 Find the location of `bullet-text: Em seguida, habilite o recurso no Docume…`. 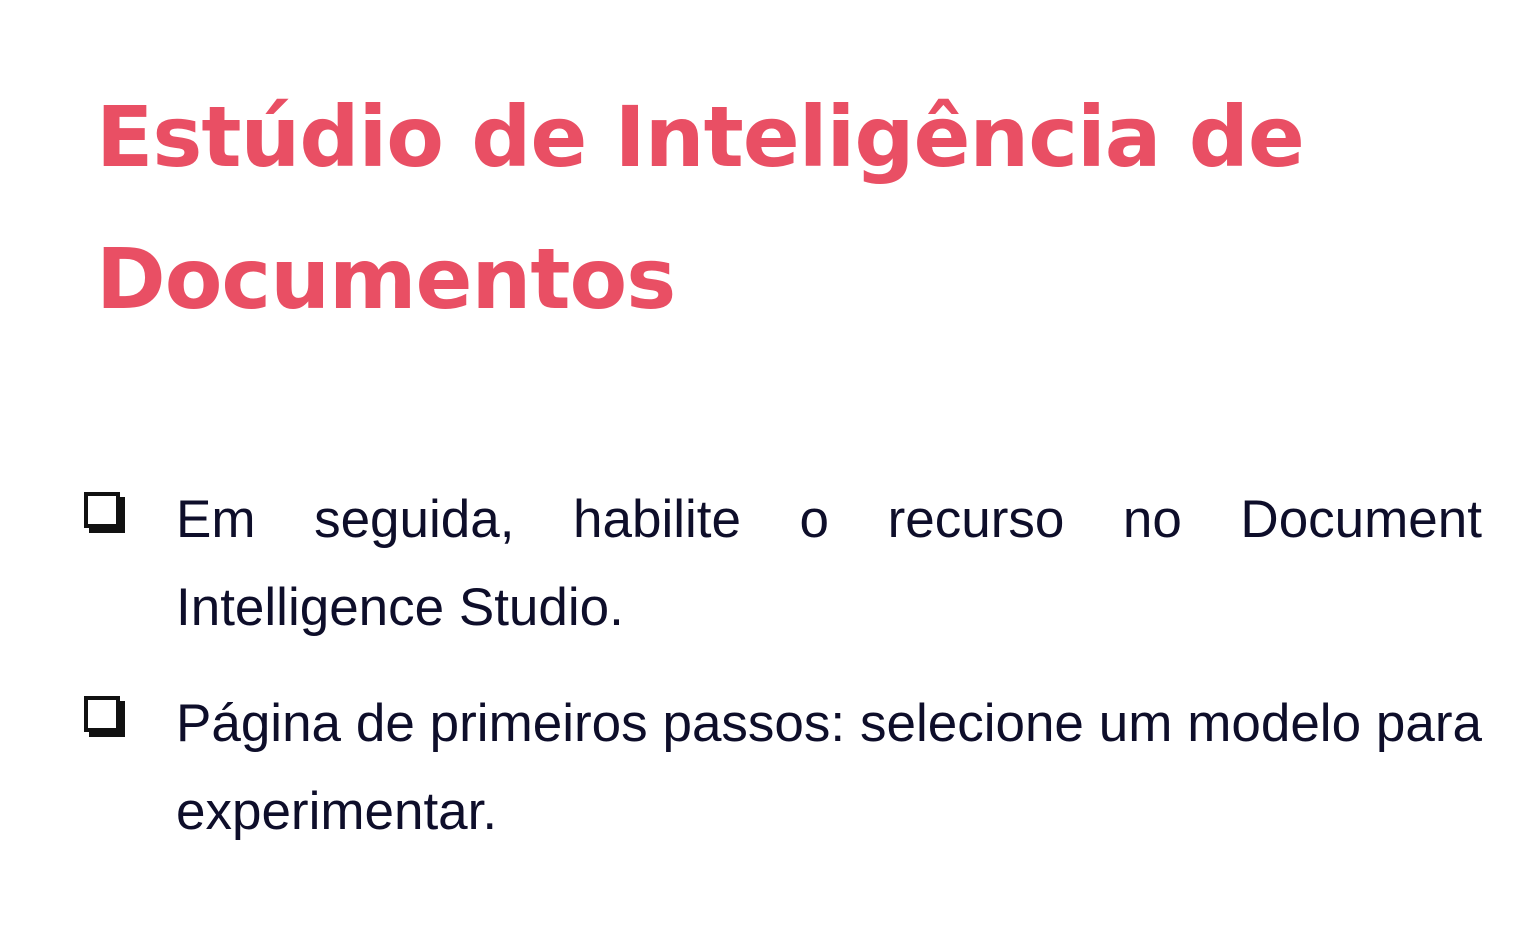

bullet-text: Em seguida, habilite o recurso no Docume… is located at coordinates (829, 563).